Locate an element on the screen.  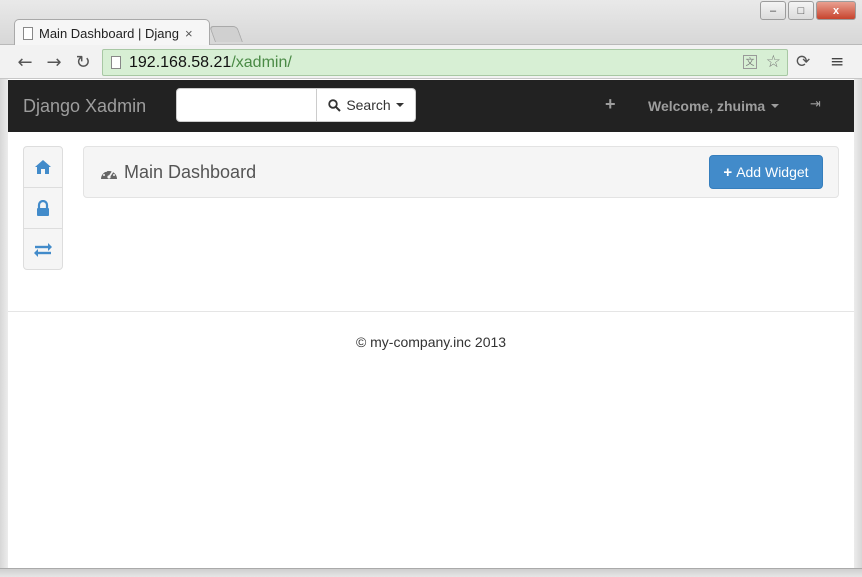
url-host: 192.168.58.21 is located at coordinates (180, 62).